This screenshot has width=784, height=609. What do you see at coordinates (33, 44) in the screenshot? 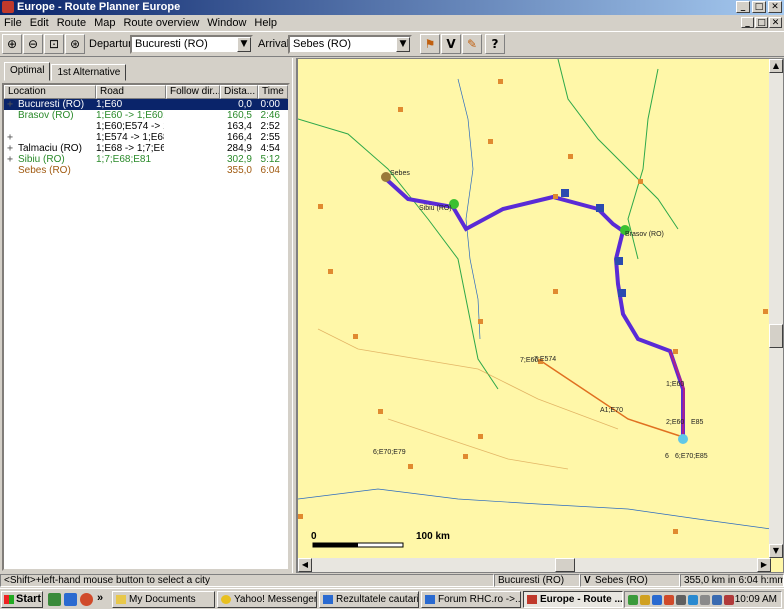
I see `zoom-out-icon: ⊖` at bounding box center [33, 44].